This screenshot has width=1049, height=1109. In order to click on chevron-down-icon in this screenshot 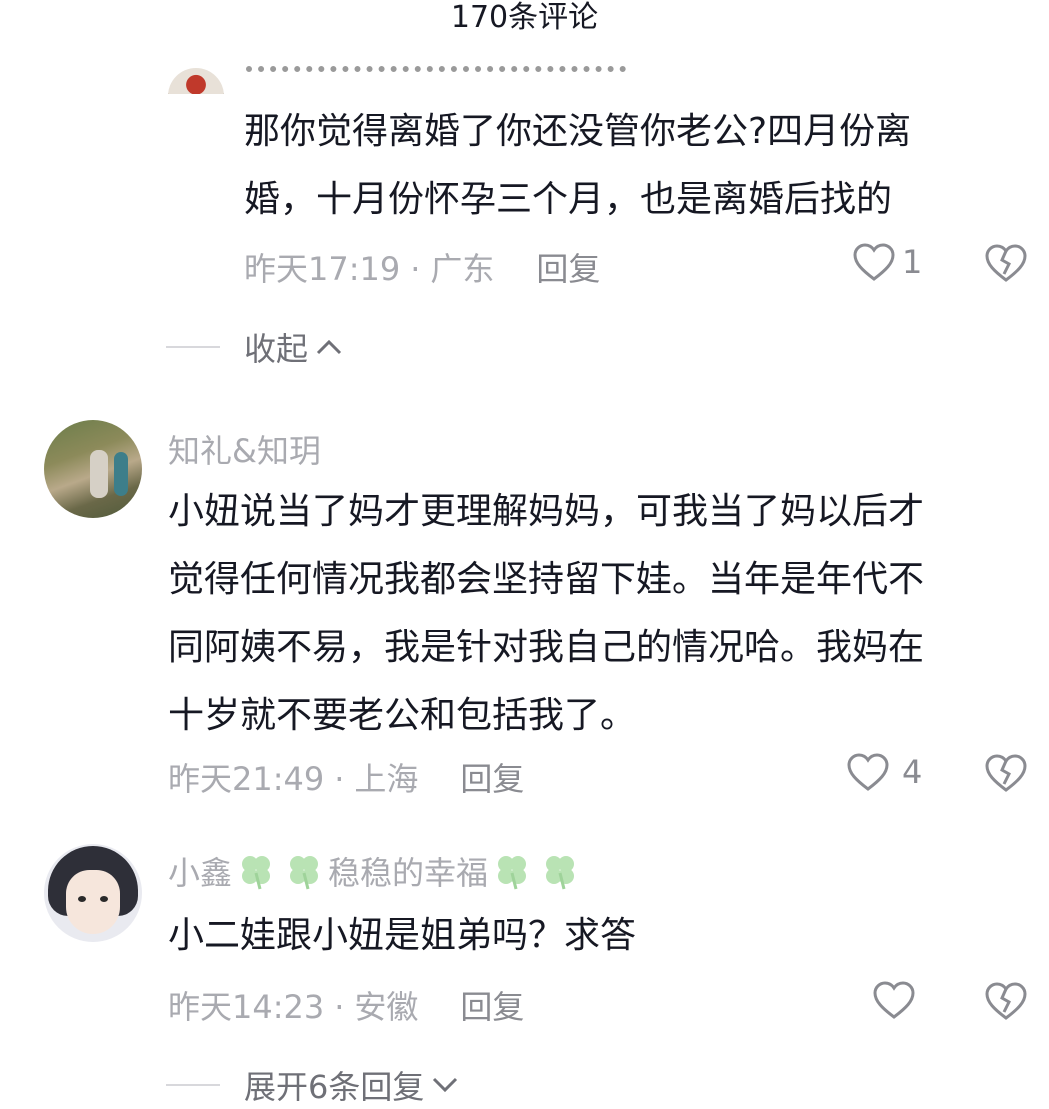, I will do `click(445, 1085)`.